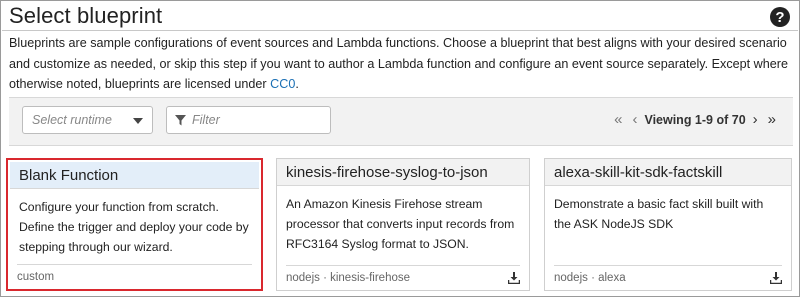  Describe the element at coordinates (772, 119) in the screenshot. I see `last-page-icon: »` at that location.